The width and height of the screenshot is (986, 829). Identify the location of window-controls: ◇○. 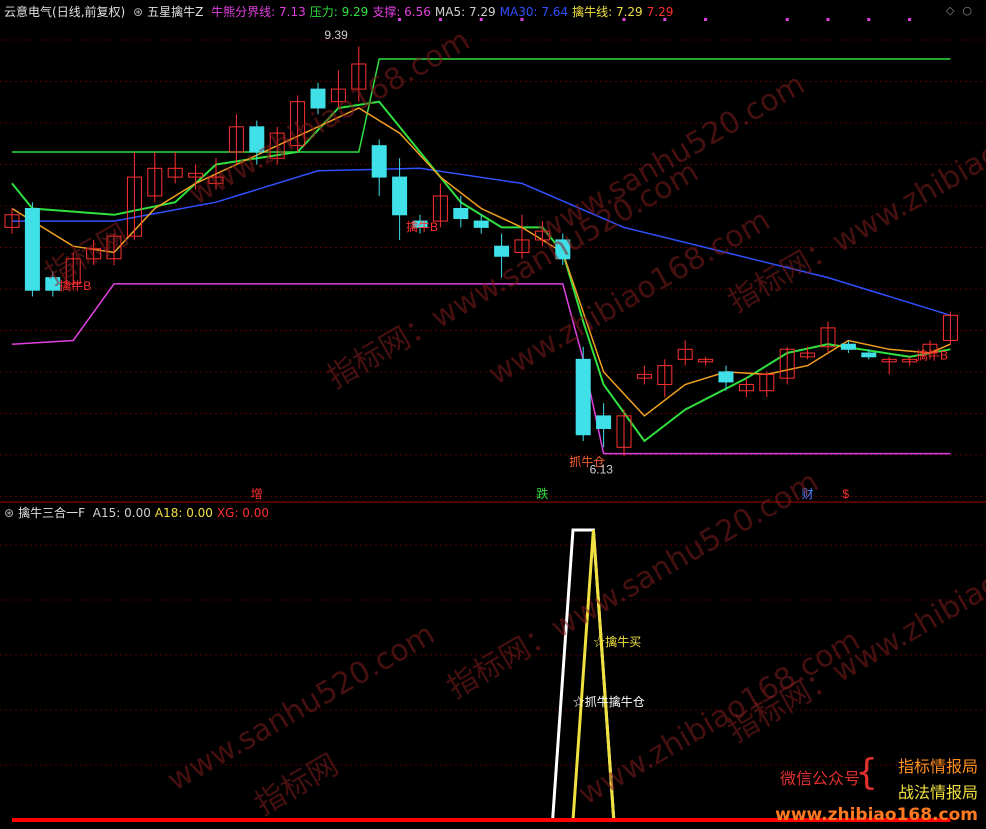
(963, 10).